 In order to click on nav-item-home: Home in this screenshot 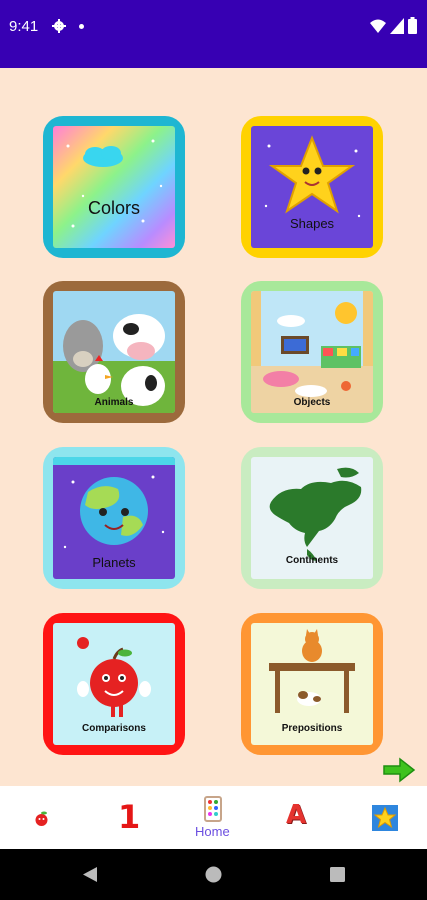, I will do `click(215, 817)`.